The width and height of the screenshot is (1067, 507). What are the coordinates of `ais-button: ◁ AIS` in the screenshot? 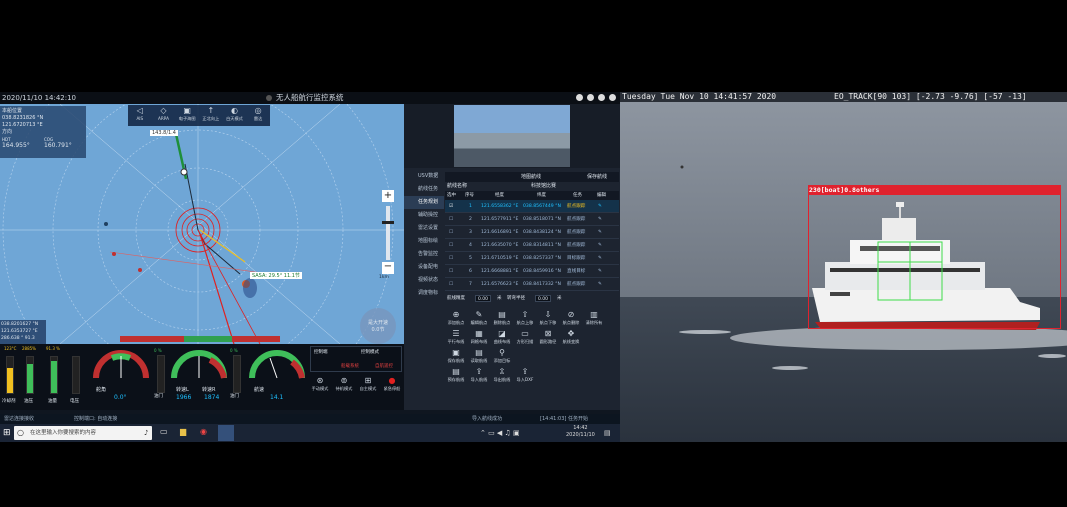 It's located at (140, 116).